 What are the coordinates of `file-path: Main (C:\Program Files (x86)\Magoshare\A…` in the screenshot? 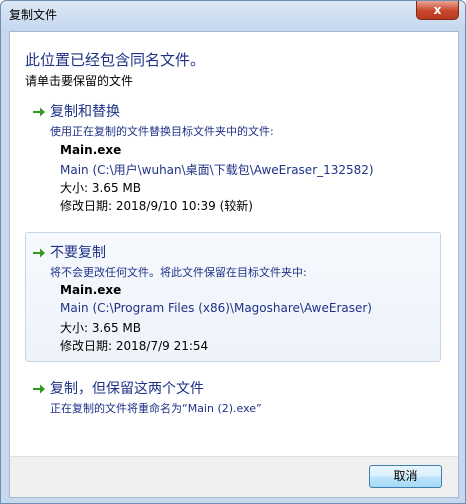 It's located at (216, 308).